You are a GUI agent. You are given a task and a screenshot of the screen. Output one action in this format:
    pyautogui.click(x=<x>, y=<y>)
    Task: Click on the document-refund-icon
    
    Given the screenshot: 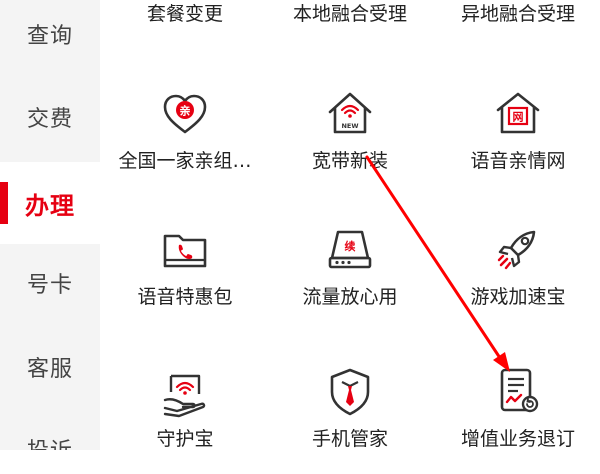 What is the action you would take?
    pyautogui.click(x=518, y=392)
    